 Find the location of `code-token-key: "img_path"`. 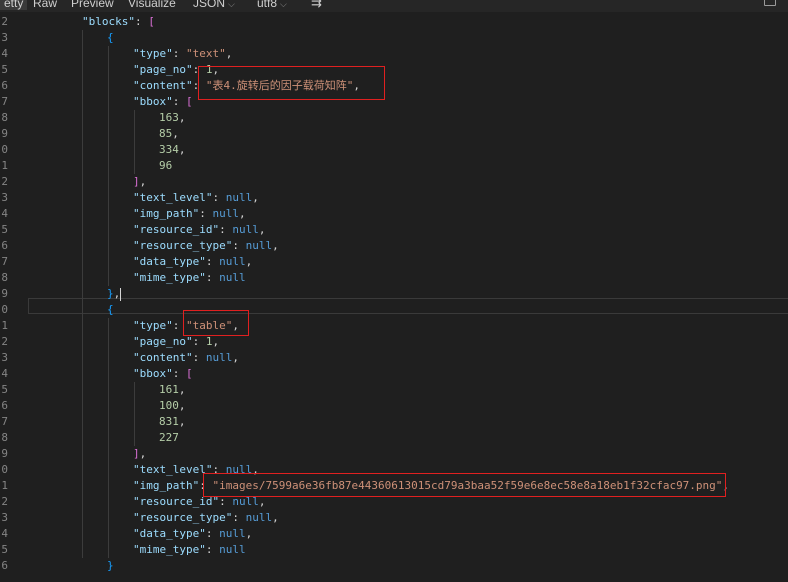

code-token-key: "img_path" is located at coordinates (166, 213).